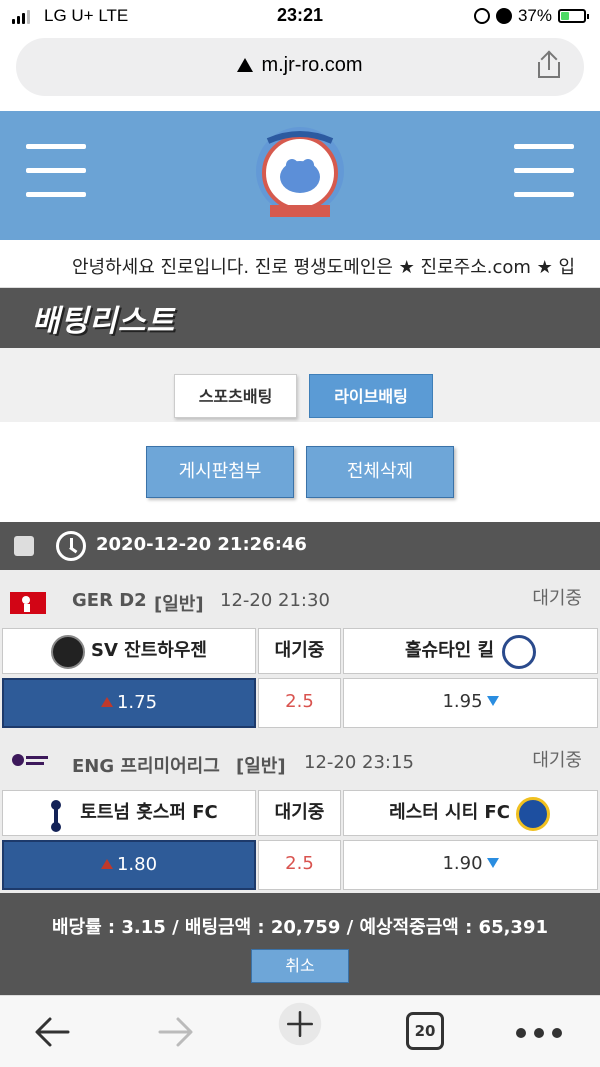 The image size is (600, 1067). Describe the element at coordinates (71, 546) in the screenshot. I see `clock-icon` at that location.